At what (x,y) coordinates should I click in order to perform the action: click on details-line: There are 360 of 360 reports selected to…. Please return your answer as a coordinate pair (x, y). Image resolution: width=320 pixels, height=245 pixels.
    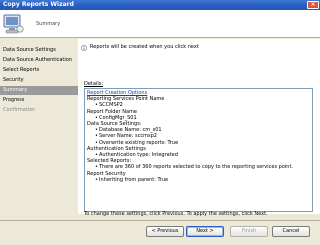
    Looking at the image, I should click on (198, 167).